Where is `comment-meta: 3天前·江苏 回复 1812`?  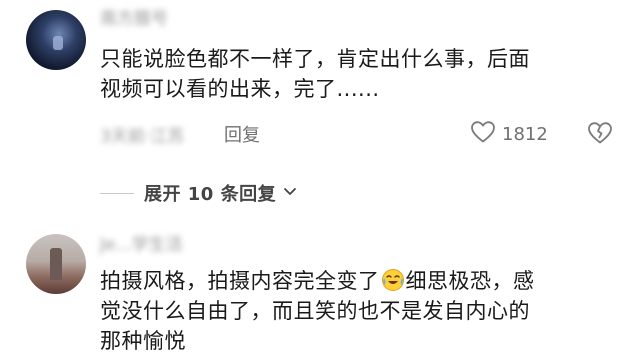
comment-meta: 3天前·江苏 回复 1812 is located at coordinates (360, 134).